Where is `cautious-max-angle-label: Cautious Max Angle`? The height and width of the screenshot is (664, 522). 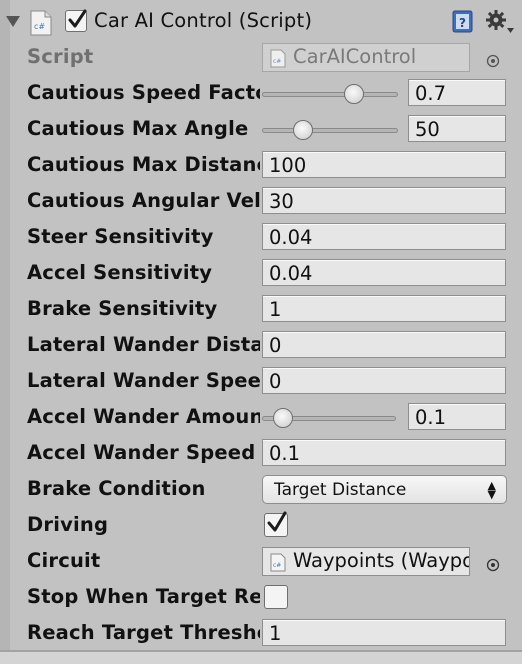
cautious-max-angle-label: Cautious Max Angle is located at coordinates (138, 128).